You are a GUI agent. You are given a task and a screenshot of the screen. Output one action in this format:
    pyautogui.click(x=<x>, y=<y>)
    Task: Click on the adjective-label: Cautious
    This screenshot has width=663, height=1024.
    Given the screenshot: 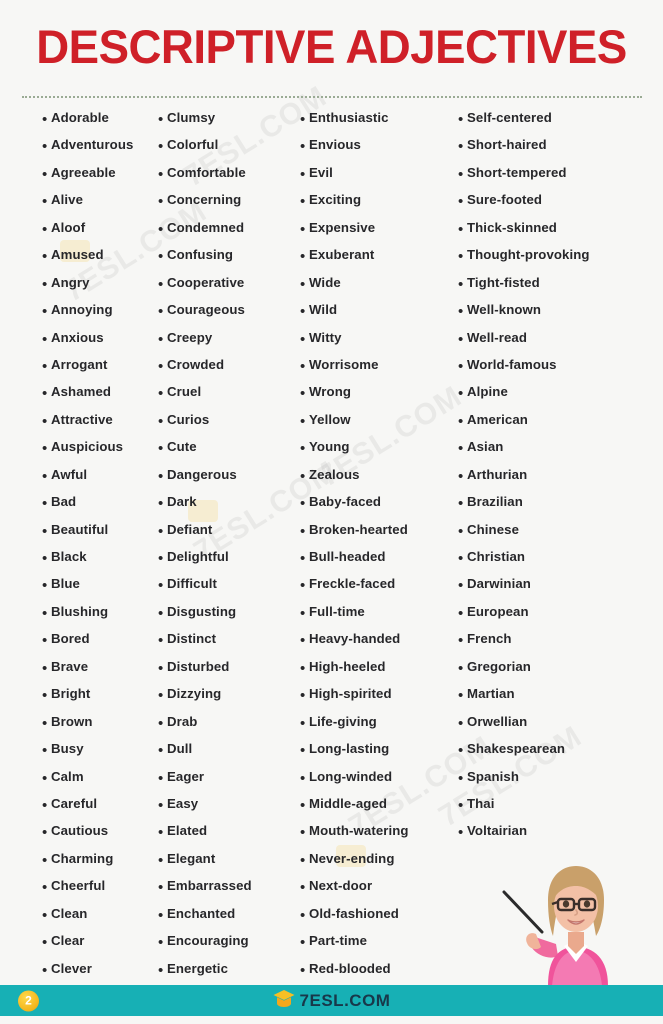 What is the action you would take?
    pyautogui.click(x=80, y=831)
    